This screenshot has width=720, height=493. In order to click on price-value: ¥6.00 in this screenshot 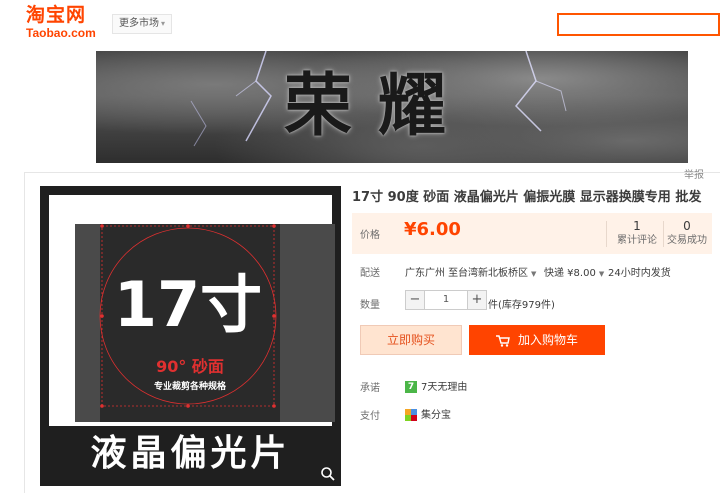, I will do `click(432, 229)`.